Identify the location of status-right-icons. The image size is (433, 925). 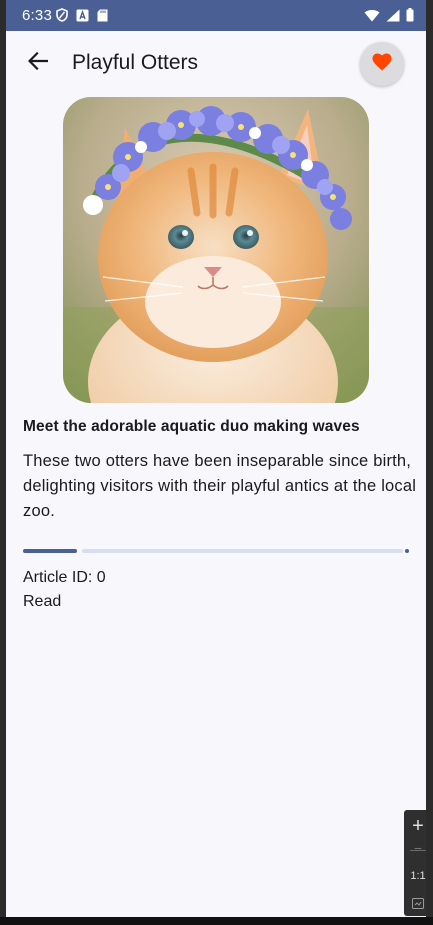
(389, 17).